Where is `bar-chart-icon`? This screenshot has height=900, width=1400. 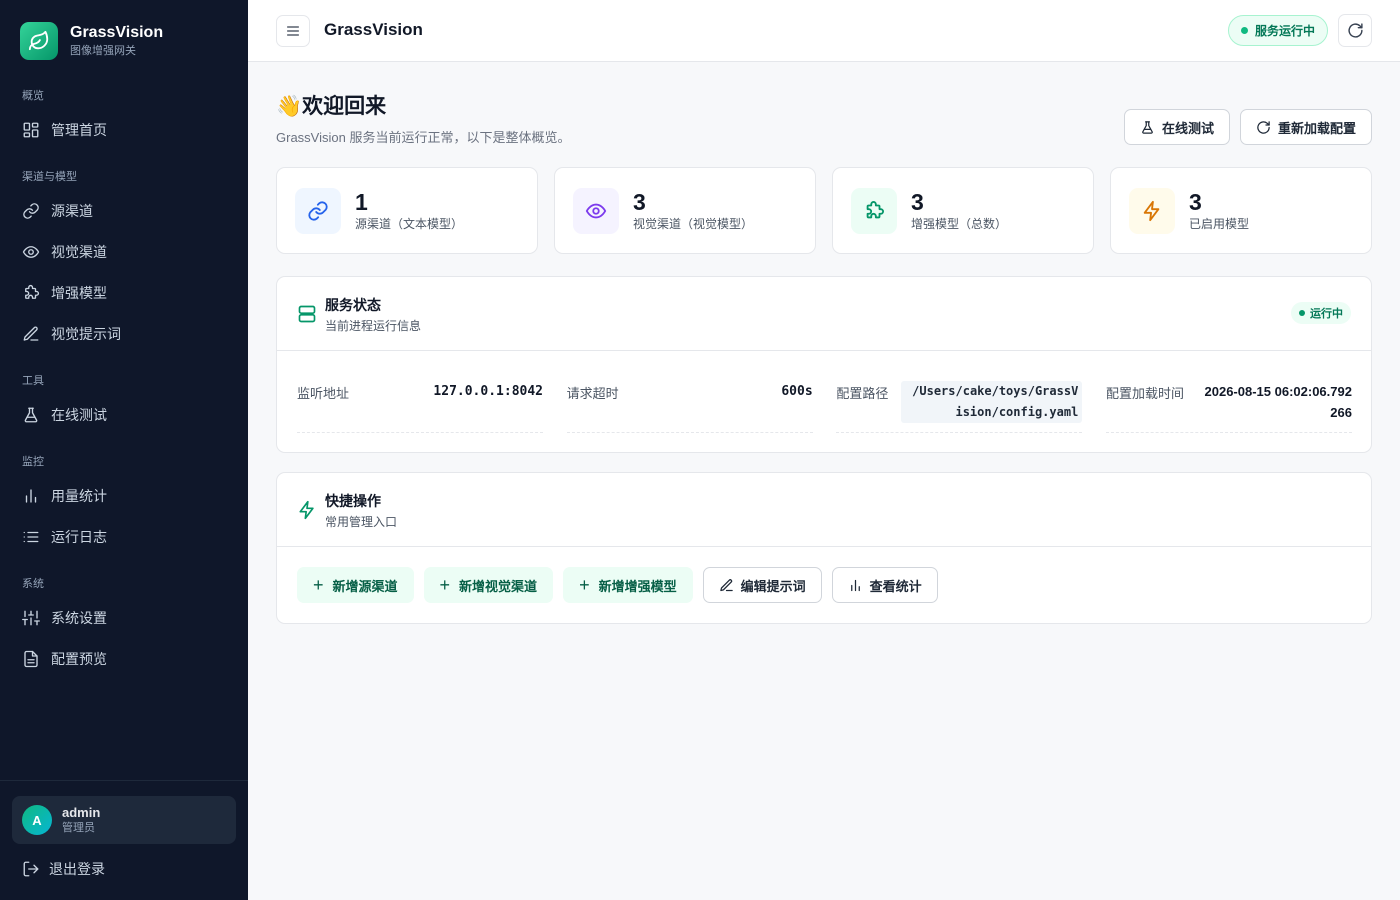
bar-chart-icon is located at coordinates (855, 585).